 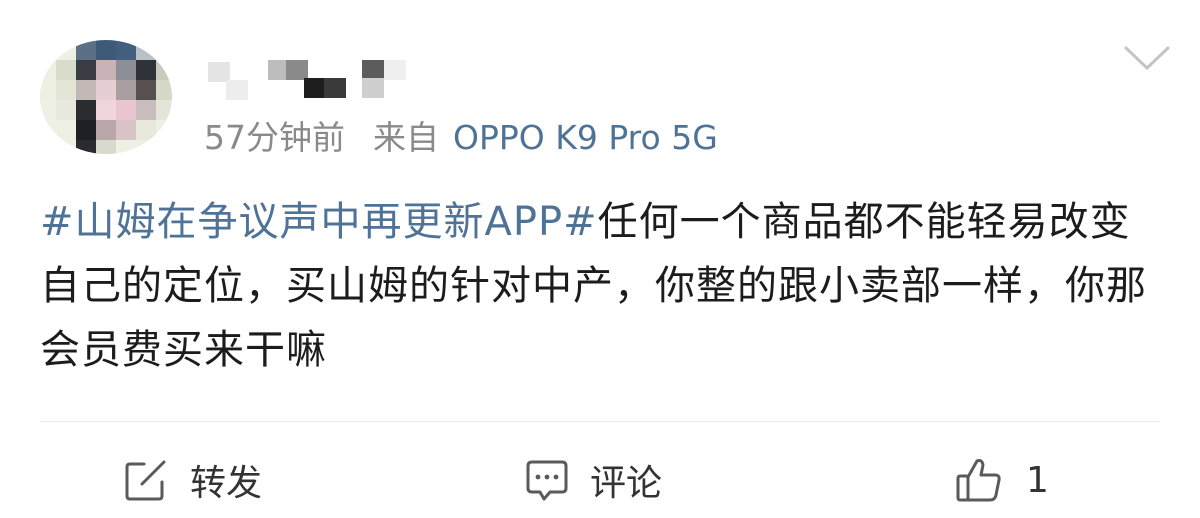 What do you see at coordinates (274, 137) in the screenshot?
I see `post-timestamp: 57分钟前` at bounding box center [274, 137].